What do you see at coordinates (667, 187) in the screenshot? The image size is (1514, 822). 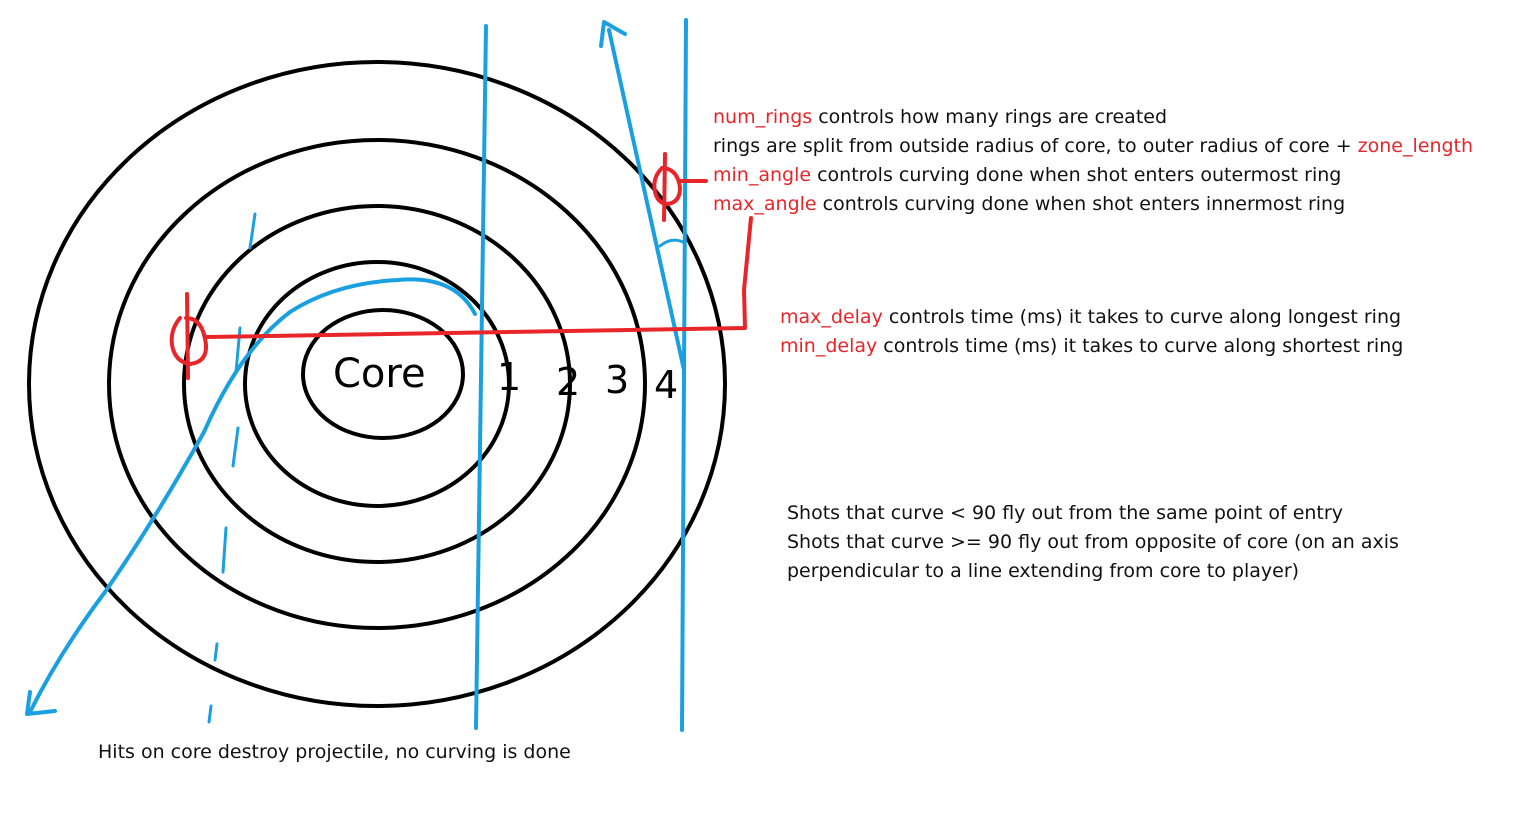 I see `phi-mark-right` at bounding box center [667, 187].